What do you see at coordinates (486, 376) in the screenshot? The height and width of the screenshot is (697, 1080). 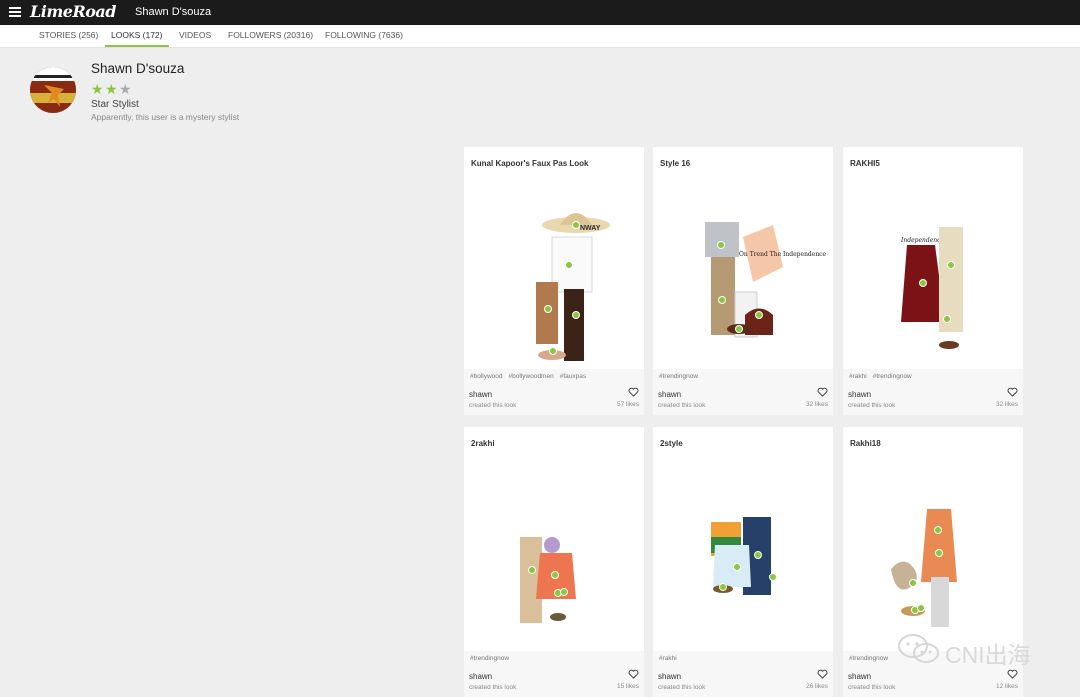 I see `tag-link: #bollywood` at bounding box center [486, 376].